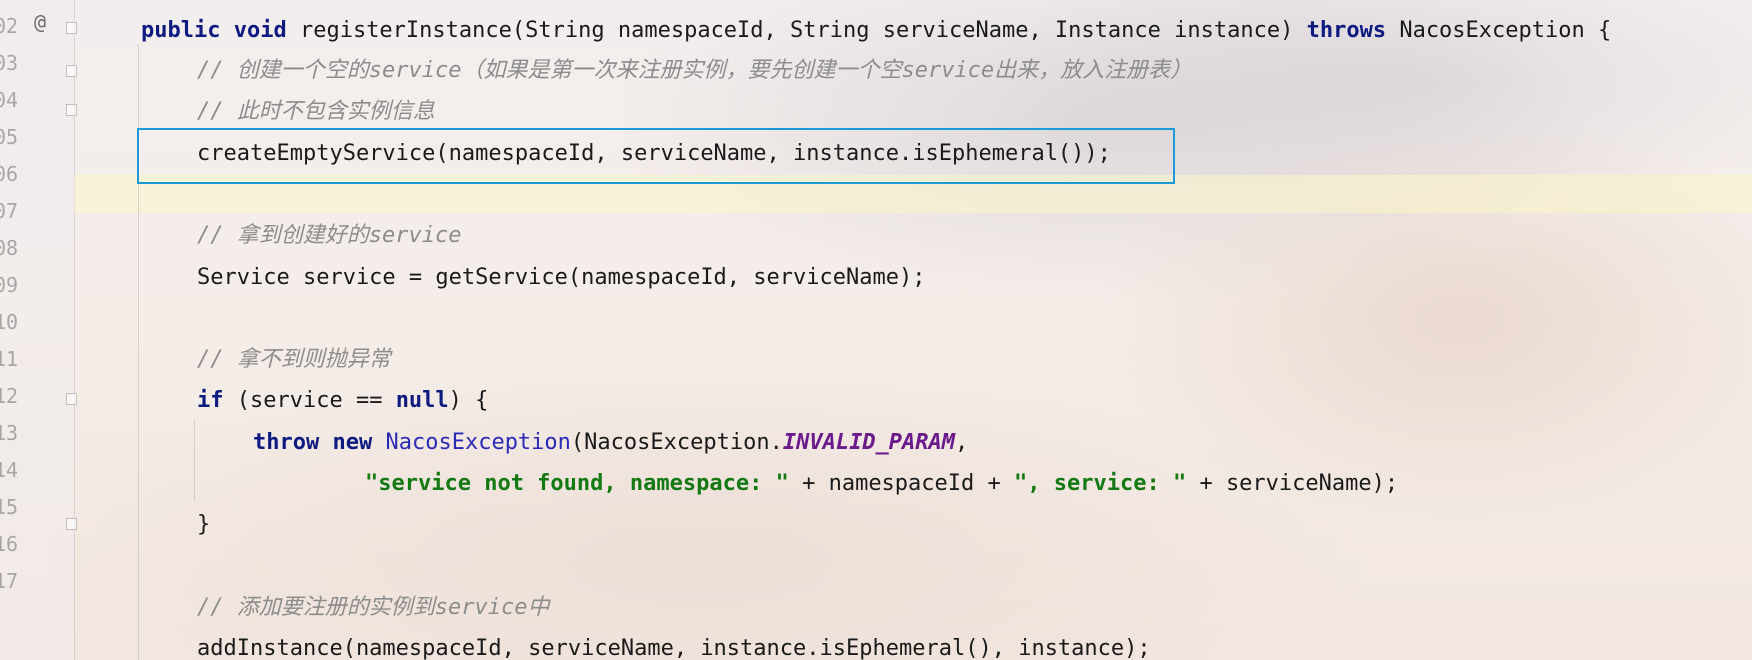 Image resolution: width=1752 pixels, height=660 pixels. What do you see at coordinates (656, 156) in the screenshot?
I see `annotation-highlight-box` at bounding box center [656, 156].